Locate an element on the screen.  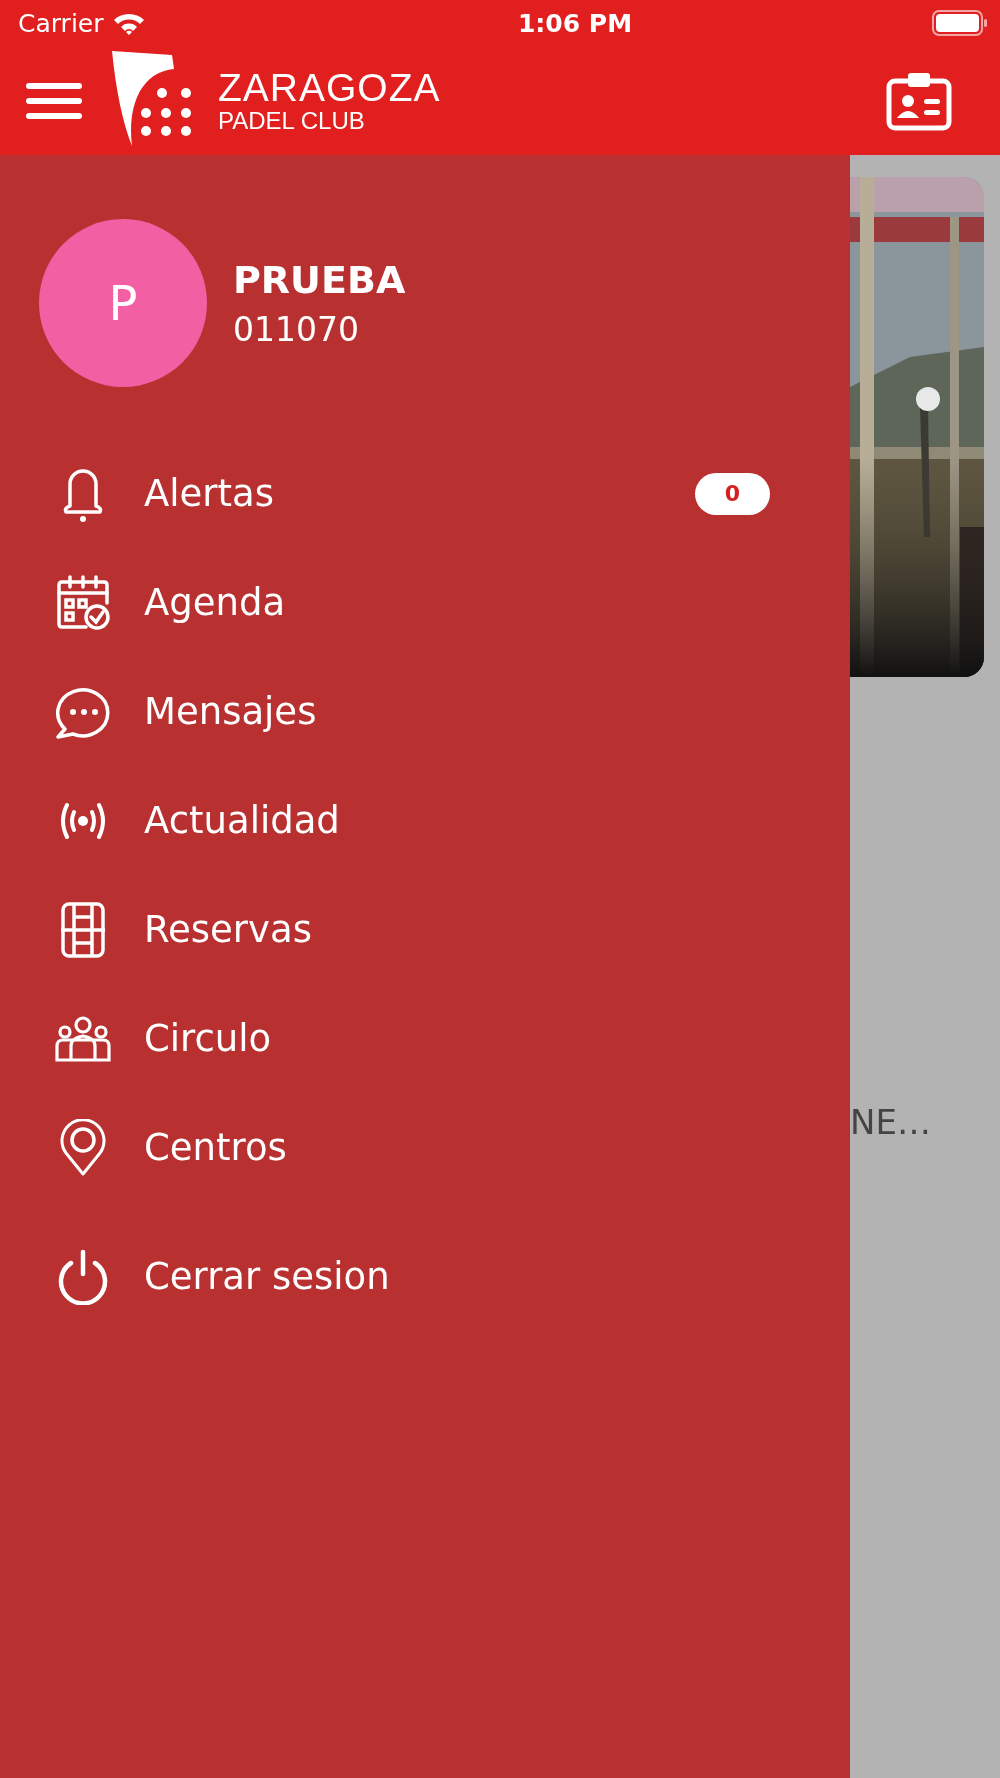
location-pin-icon is located at coordinates (83, 1147).